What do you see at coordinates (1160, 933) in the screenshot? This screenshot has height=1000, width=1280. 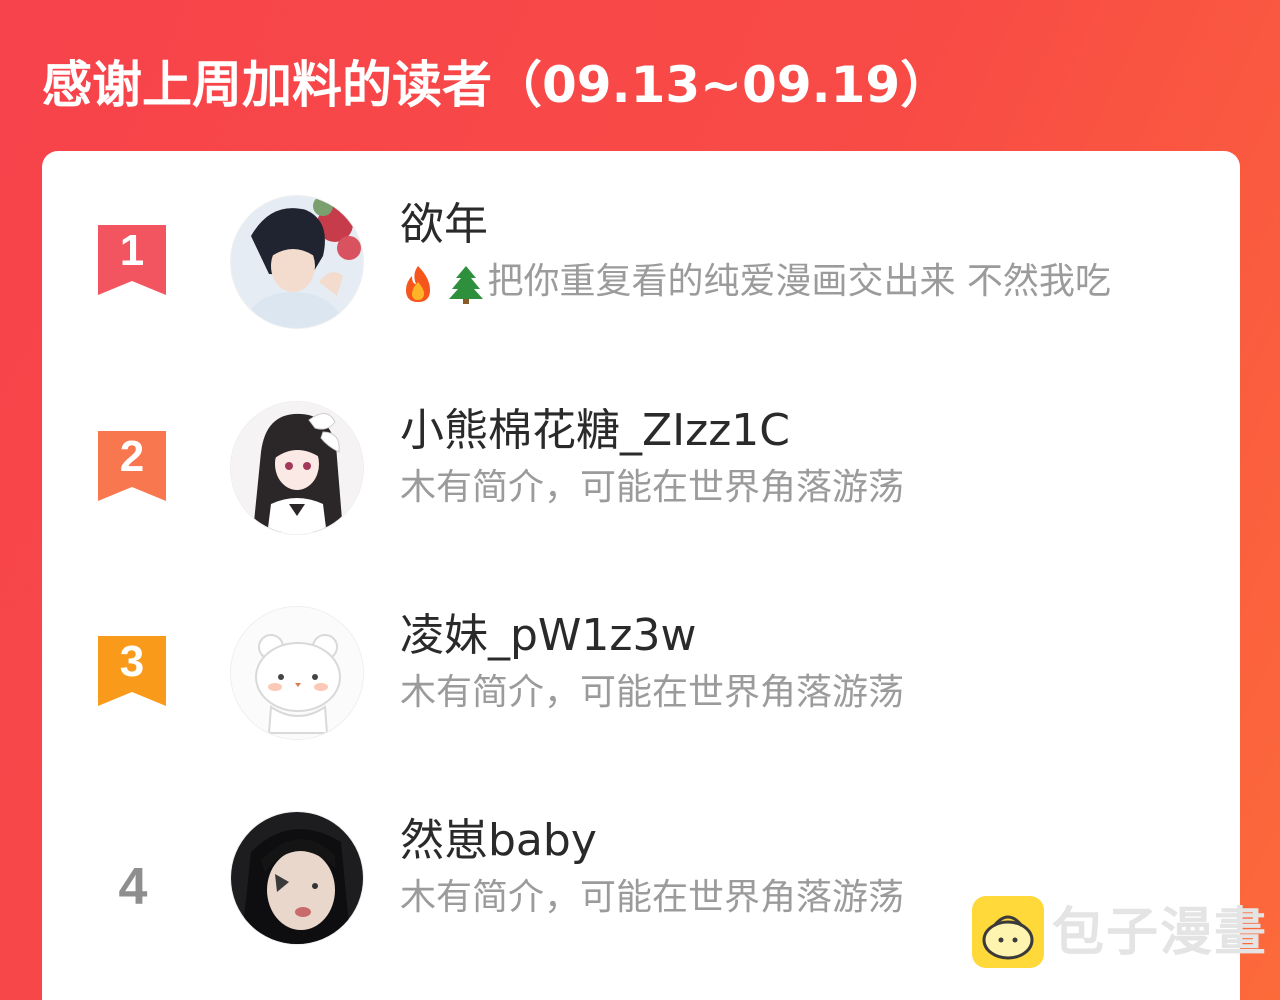 I see `watermark-text: 包子漫畫` at bounding box center [1160, 933].